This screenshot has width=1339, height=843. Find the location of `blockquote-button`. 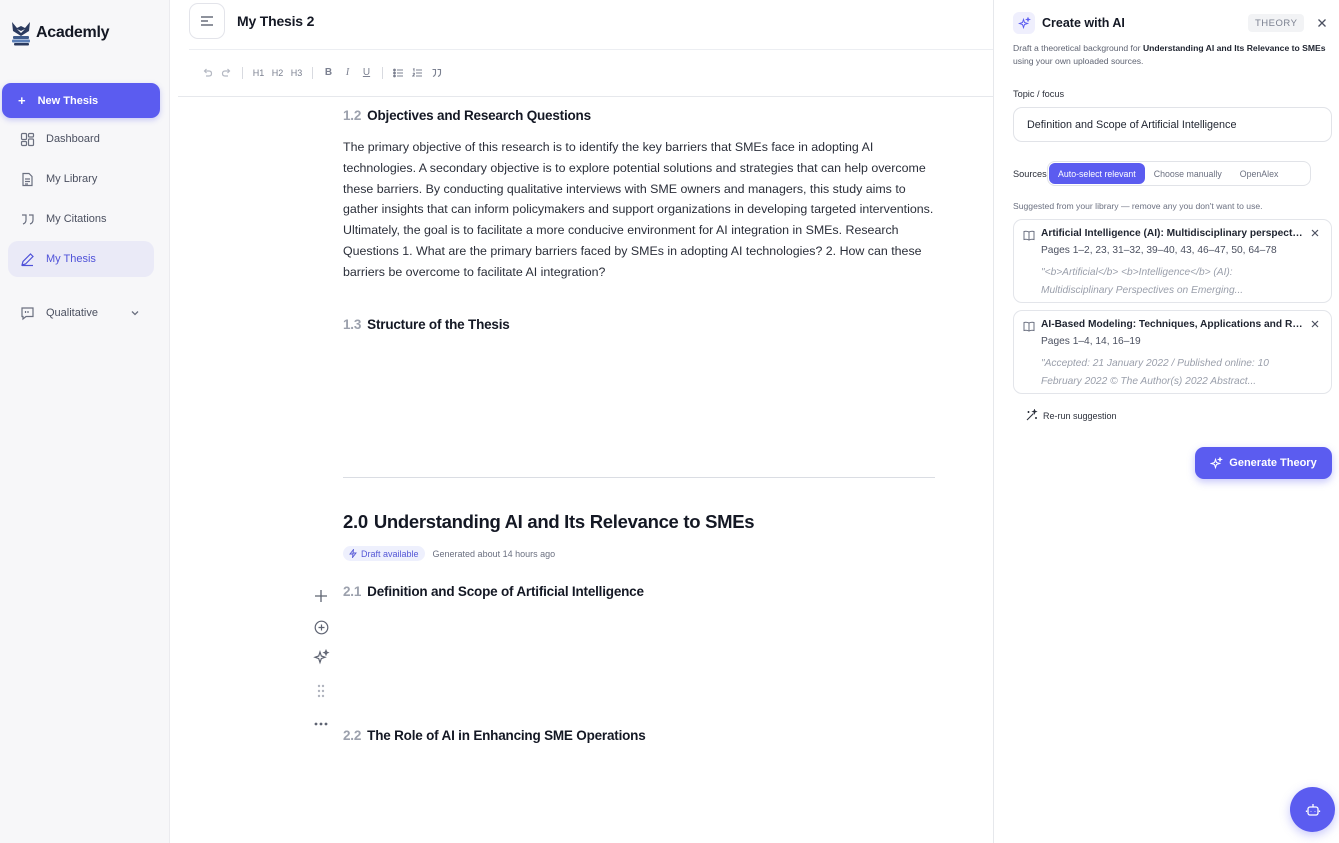

blockquote-button is located at coordinates (436, 72).